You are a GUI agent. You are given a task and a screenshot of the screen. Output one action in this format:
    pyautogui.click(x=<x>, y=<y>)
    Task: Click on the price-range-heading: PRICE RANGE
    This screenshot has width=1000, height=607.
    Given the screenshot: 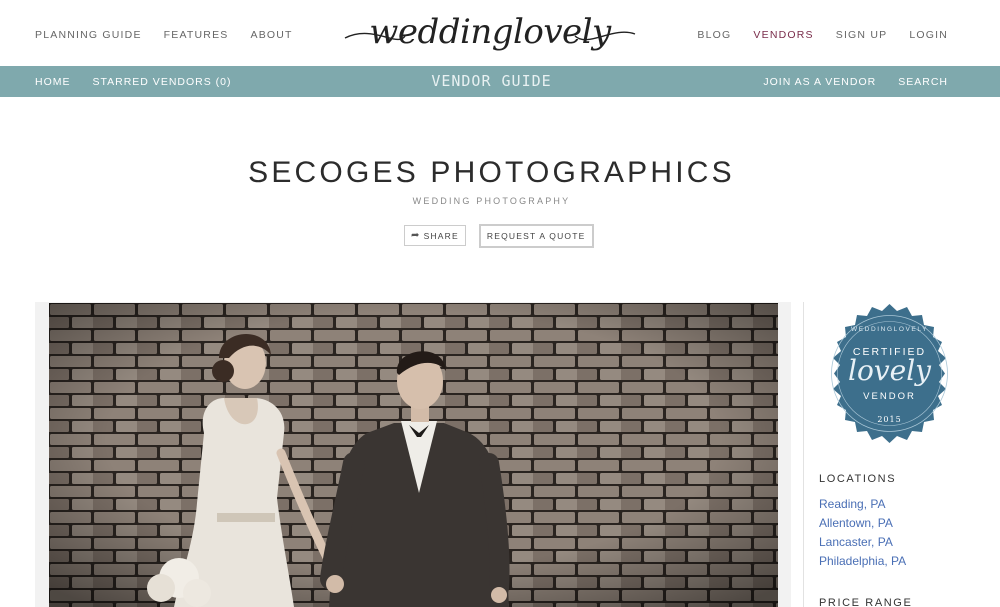 What is the action you would take?
    pyautogui.click(x=866, y=602)
    